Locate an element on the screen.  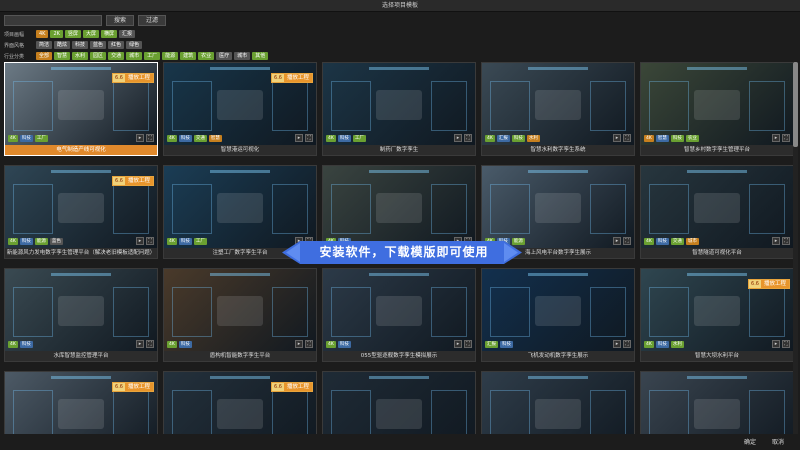
filter-tag: 工厂 is located at coordinates (152, 56).